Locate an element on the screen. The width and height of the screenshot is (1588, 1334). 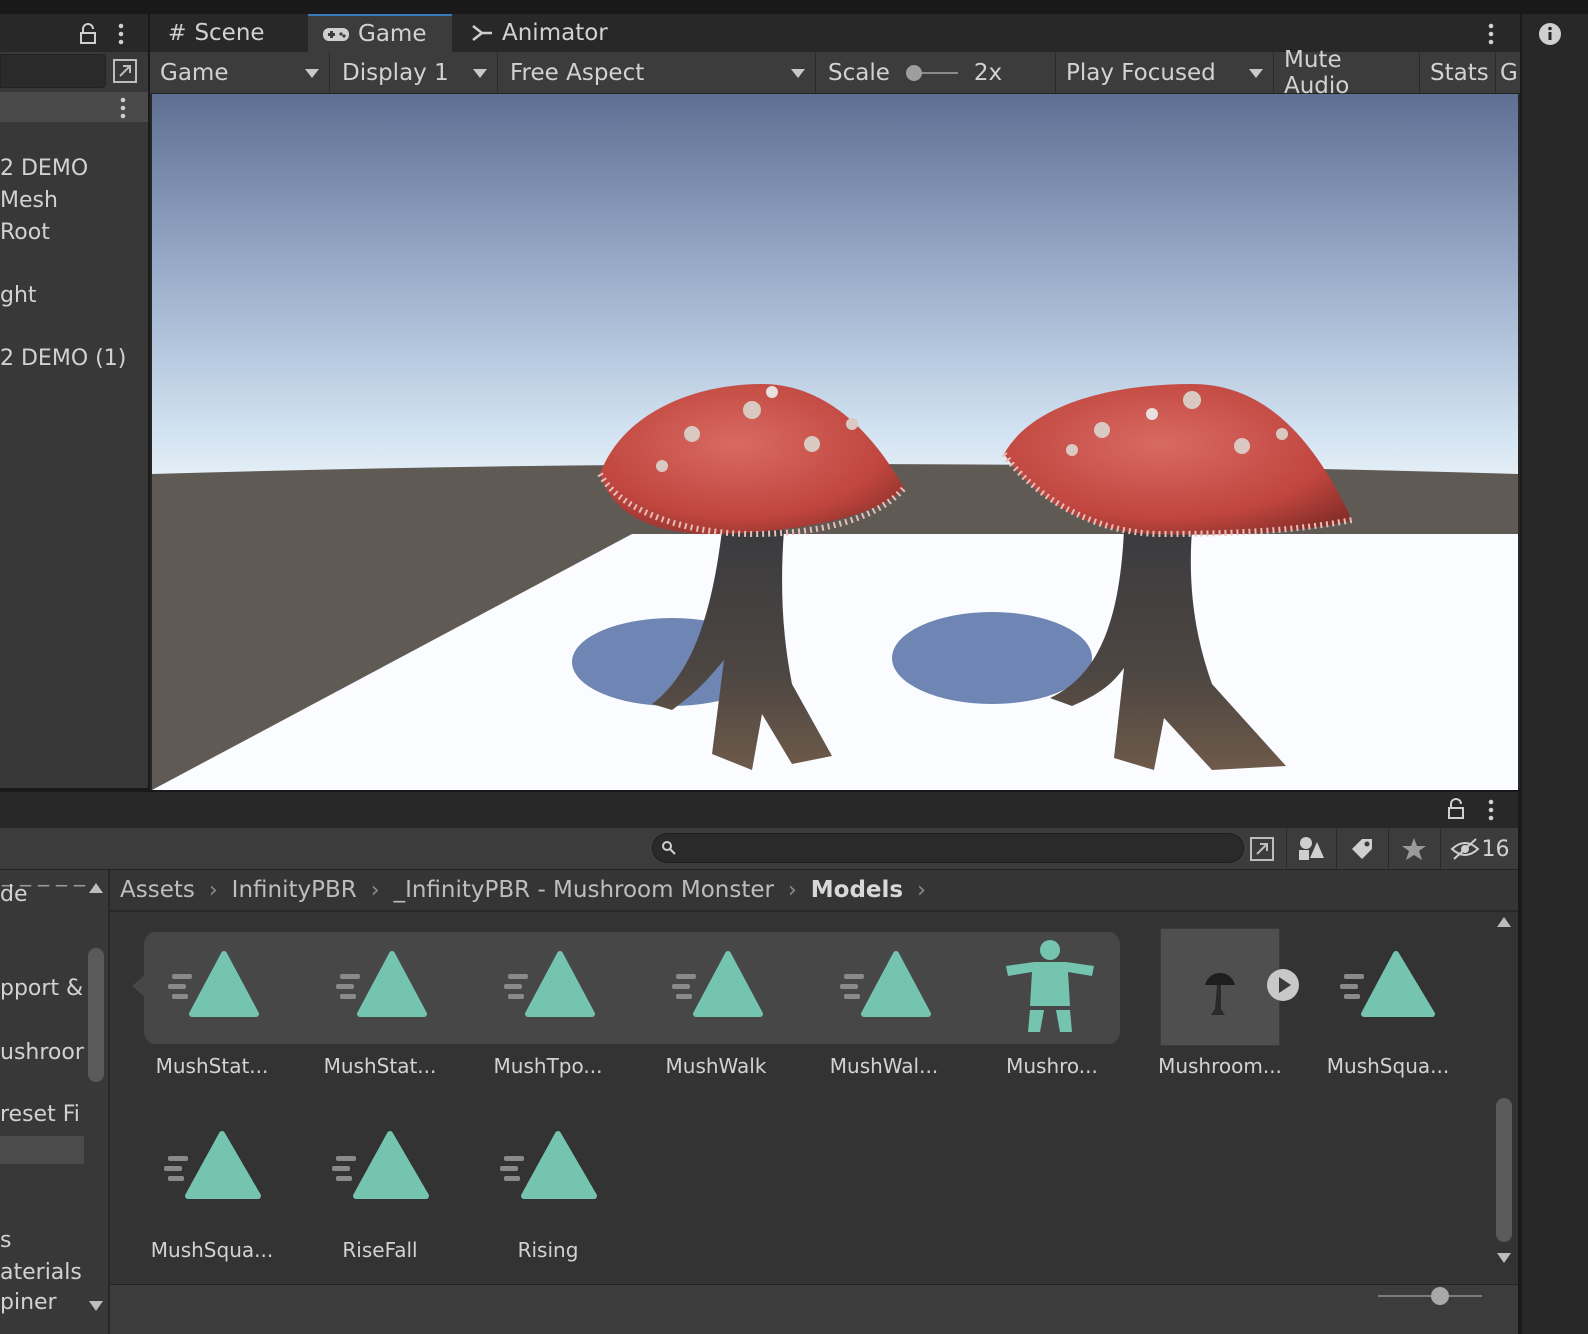
play-focused-dropdown: Play Focused is located at coordinates (1165, 73).